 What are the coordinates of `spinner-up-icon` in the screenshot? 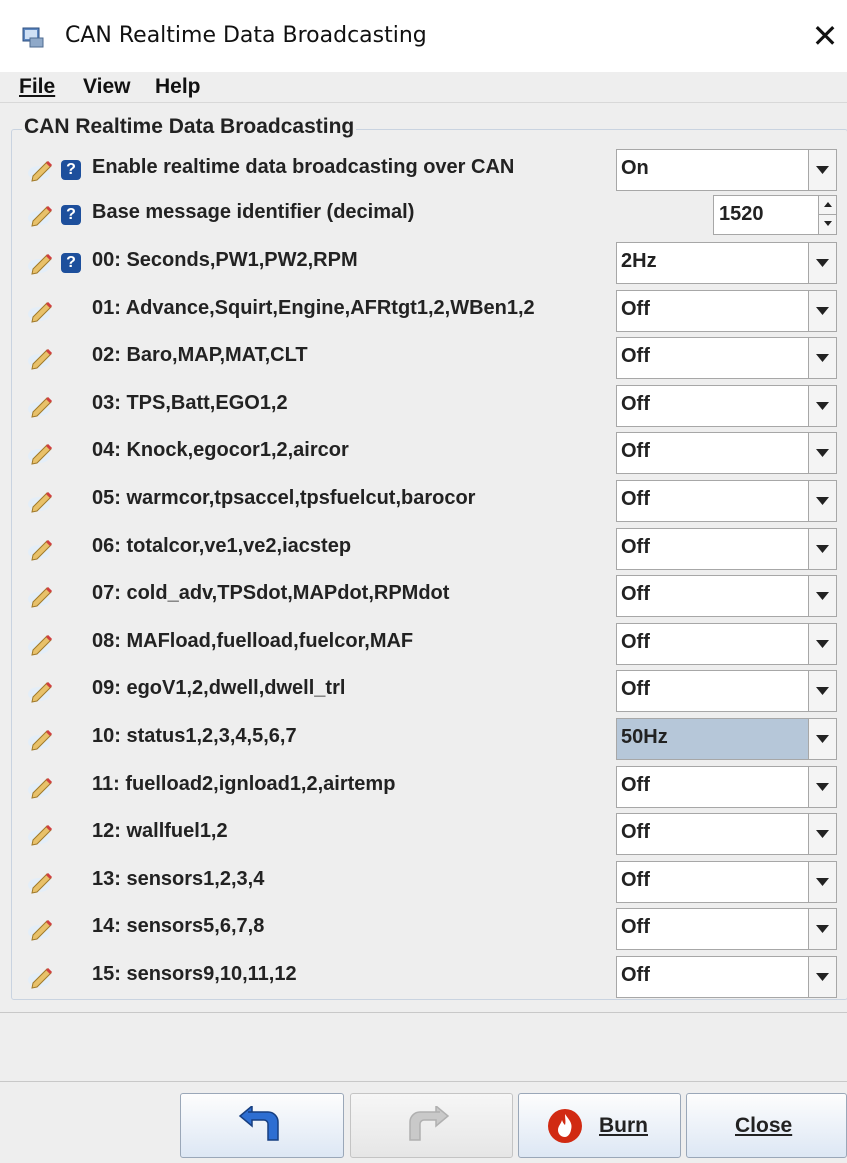 It's located at (827, 205).